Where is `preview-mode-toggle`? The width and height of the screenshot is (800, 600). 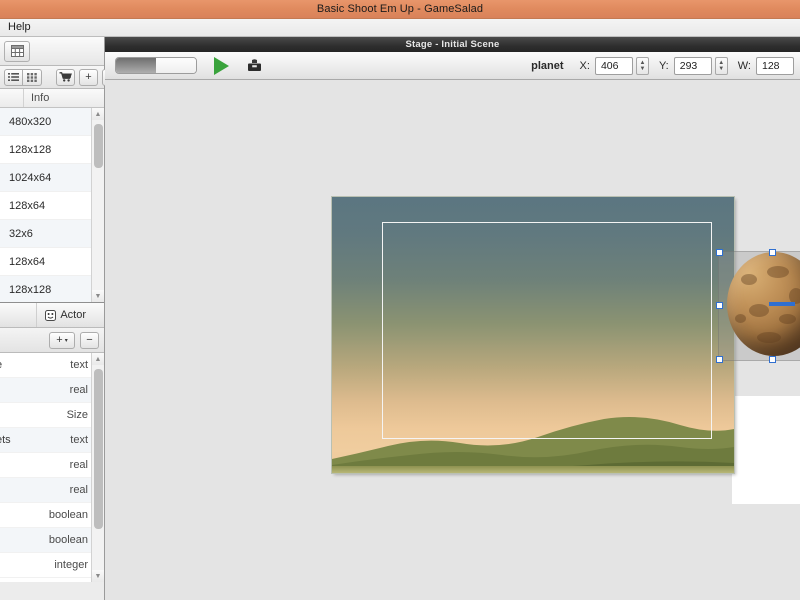
preview-mode-toggle is located at coordinates (156, 65).